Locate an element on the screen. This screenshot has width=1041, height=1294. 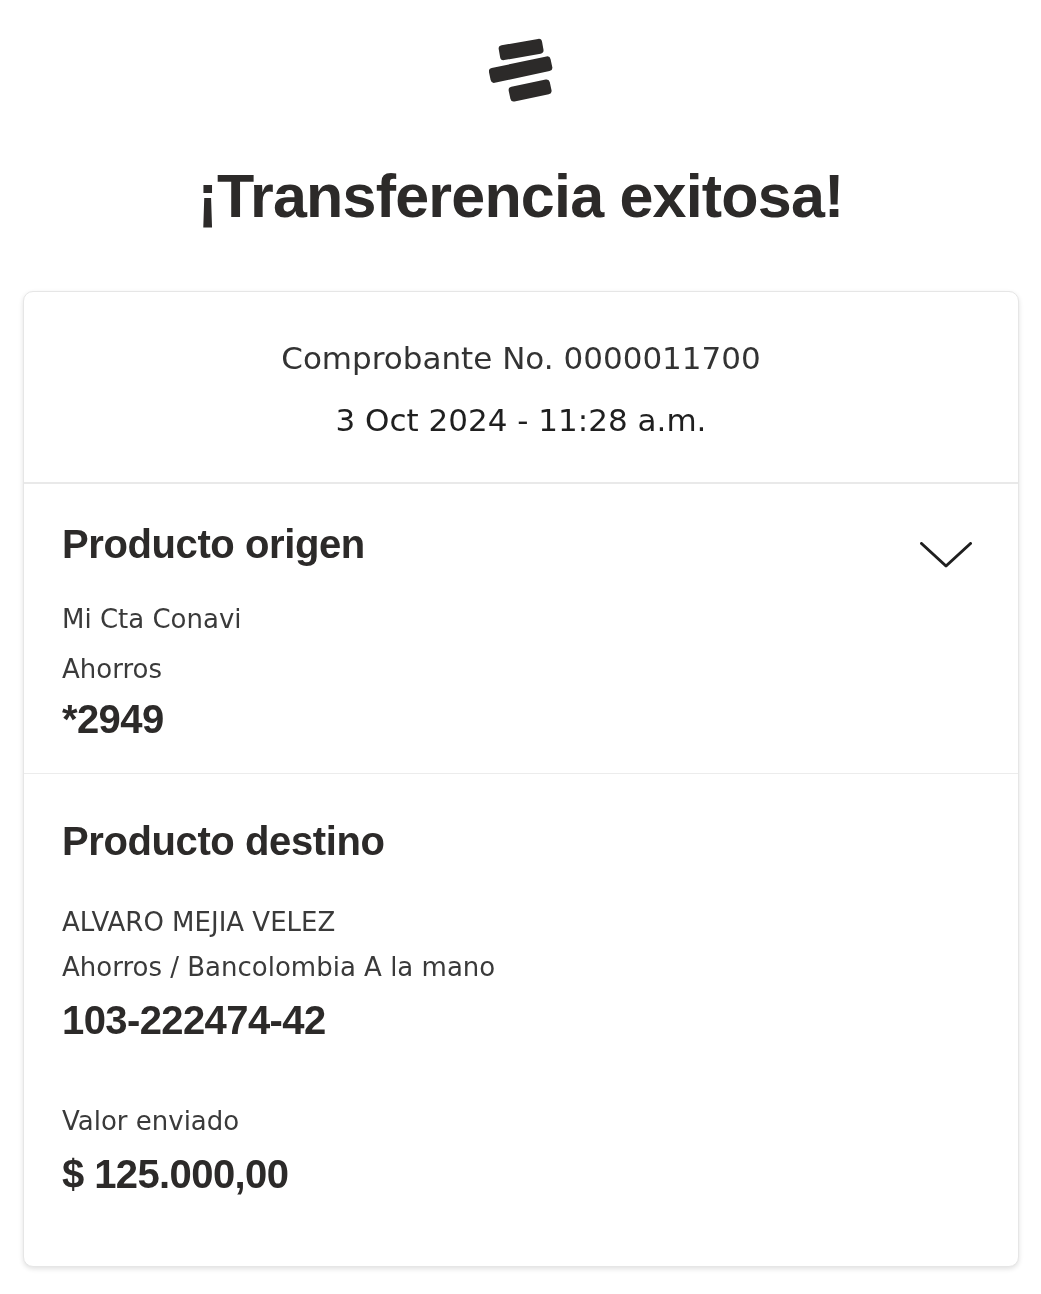
account-detail: Mi Cta Conavi is located at coordinates (152, 619).